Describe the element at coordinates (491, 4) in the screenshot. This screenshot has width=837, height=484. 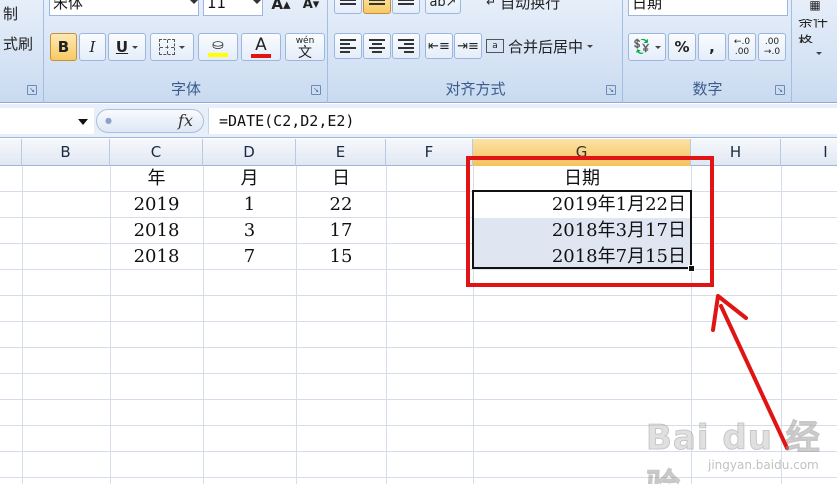
I see `wrap-text-icon: ↵` at that location.